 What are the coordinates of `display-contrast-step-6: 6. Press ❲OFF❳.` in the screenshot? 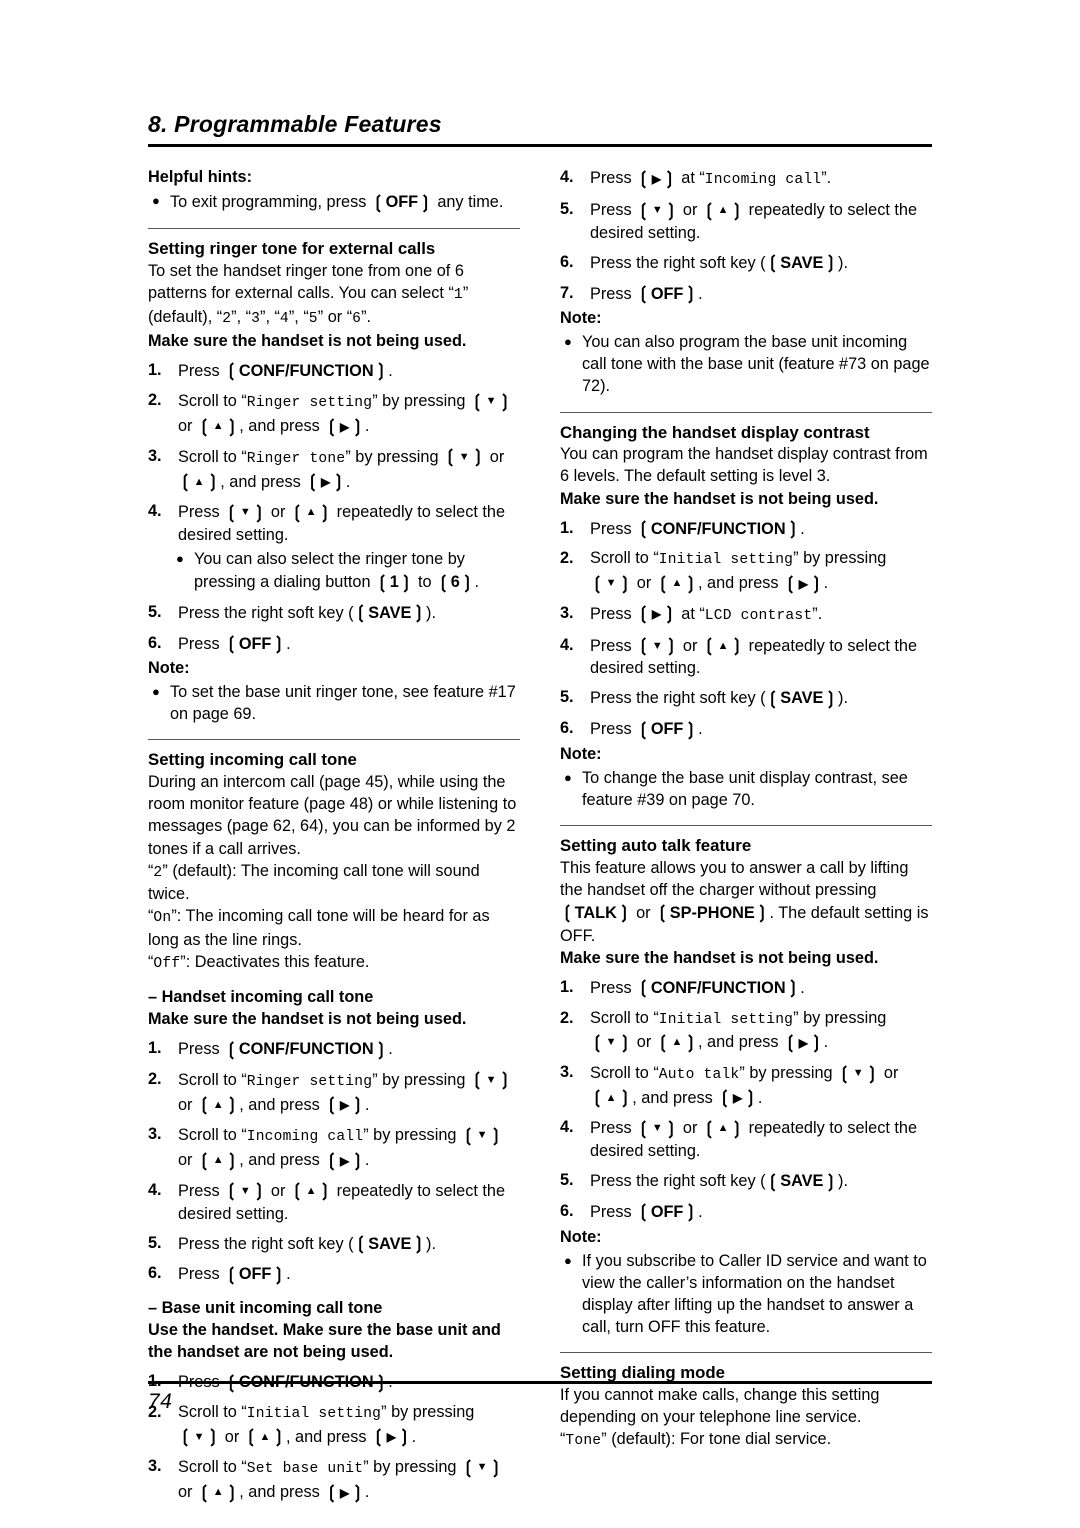 It's located at (746, 729).